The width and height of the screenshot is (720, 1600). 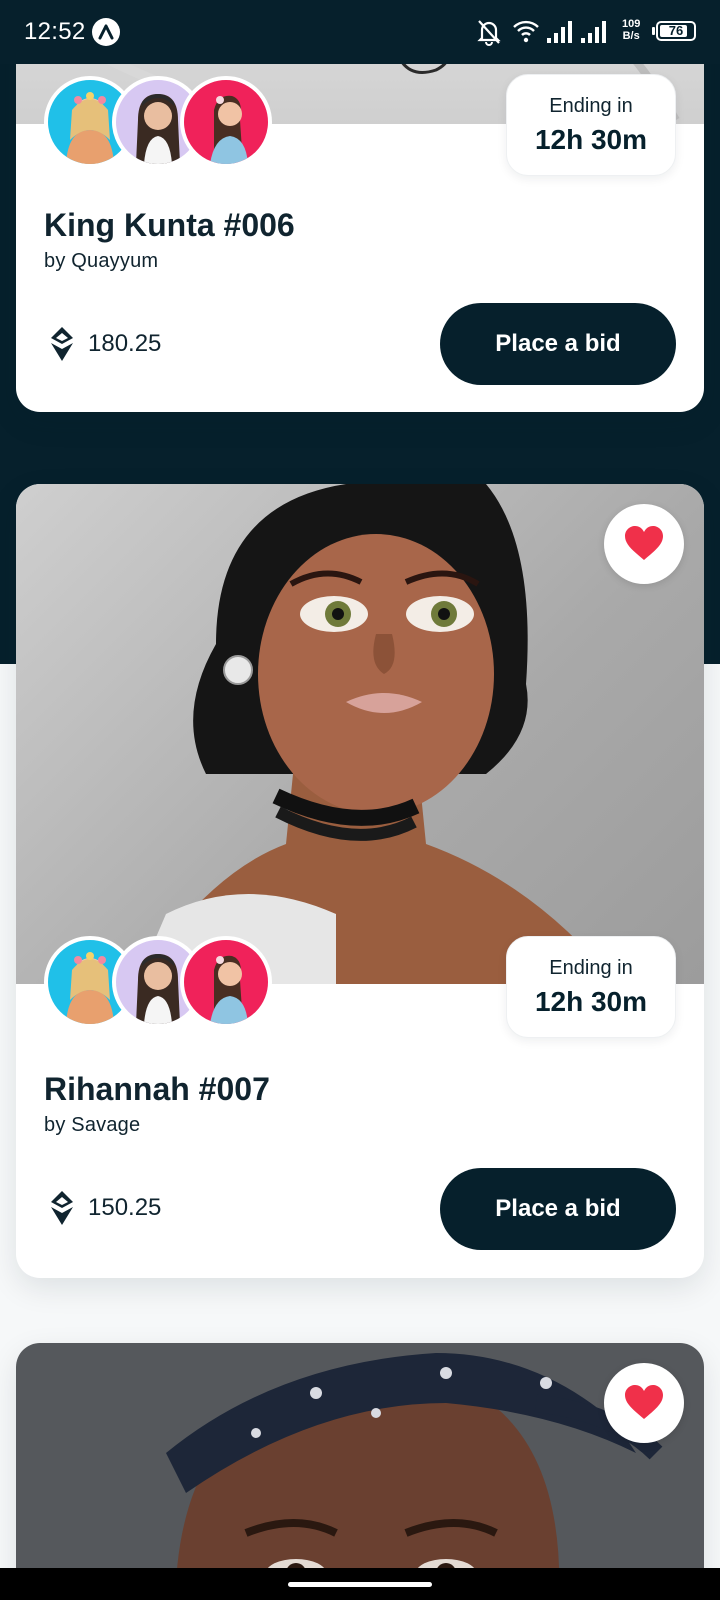 I want to click on battery-tip, so click(x=653, y=31).